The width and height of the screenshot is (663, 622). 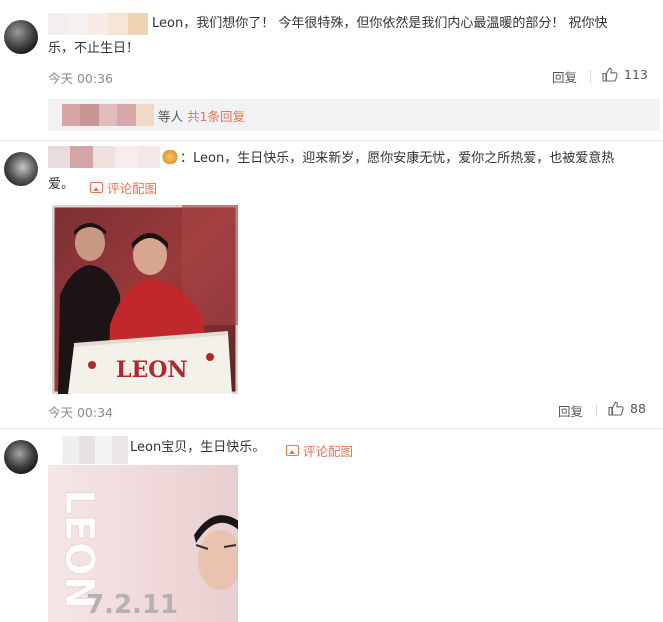 I want to click on comment-photo: LEON, so click(x=145, y=299).